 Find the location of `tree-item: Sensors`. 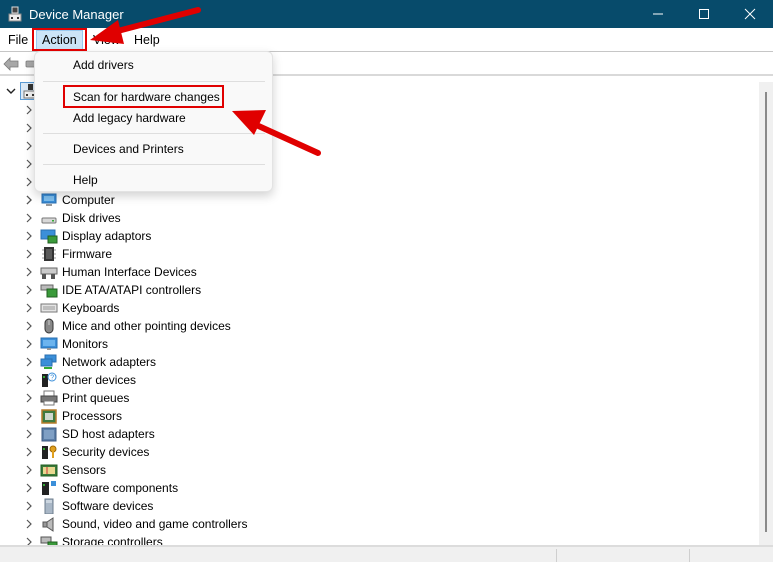

tree-item: Sensors is located at coordinates (53, 470).